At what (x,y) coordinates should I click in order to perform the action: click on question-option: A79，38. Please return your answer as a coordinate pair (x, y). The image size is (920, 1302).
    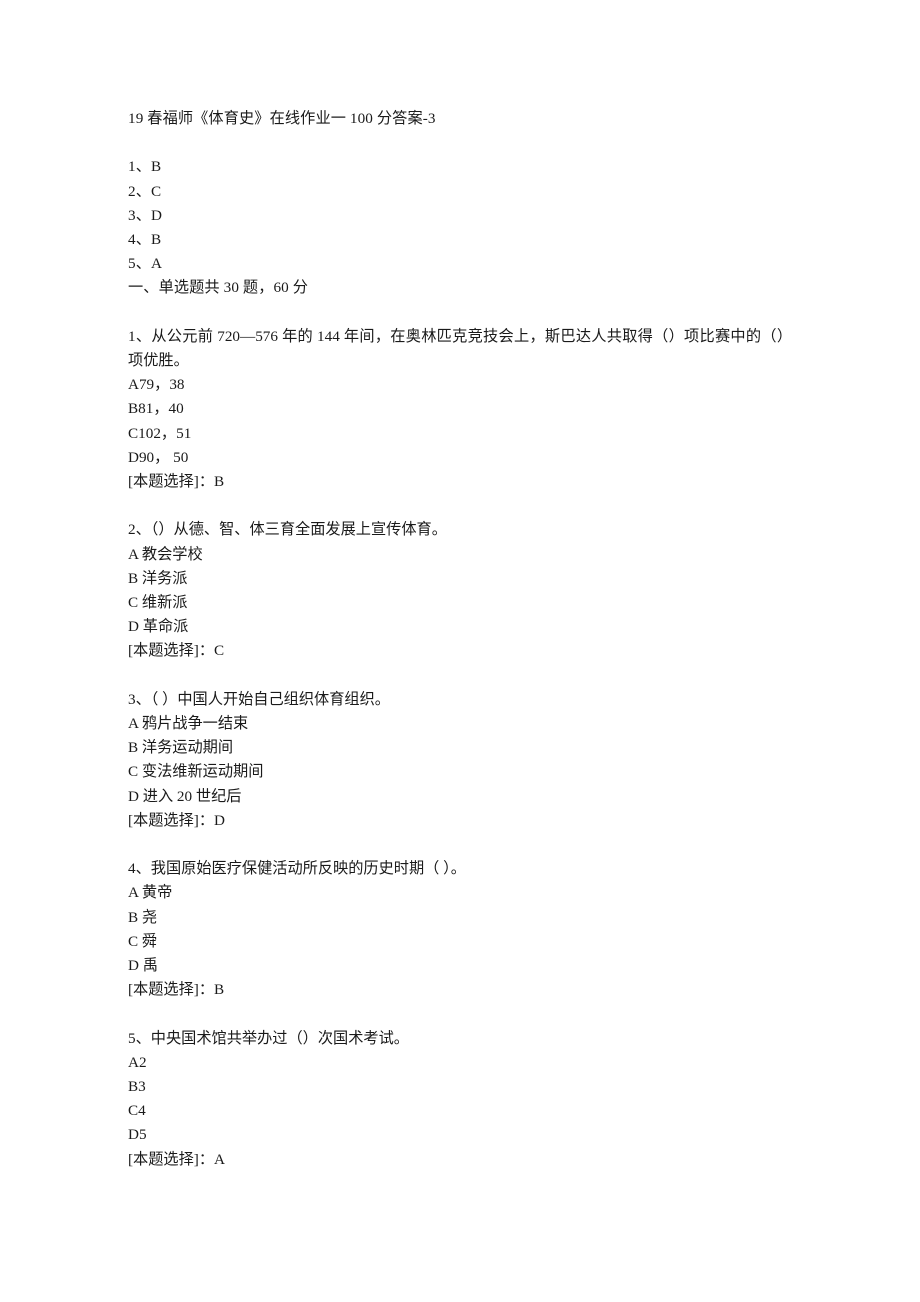
    Looking at the image, I should click on (156, 385).